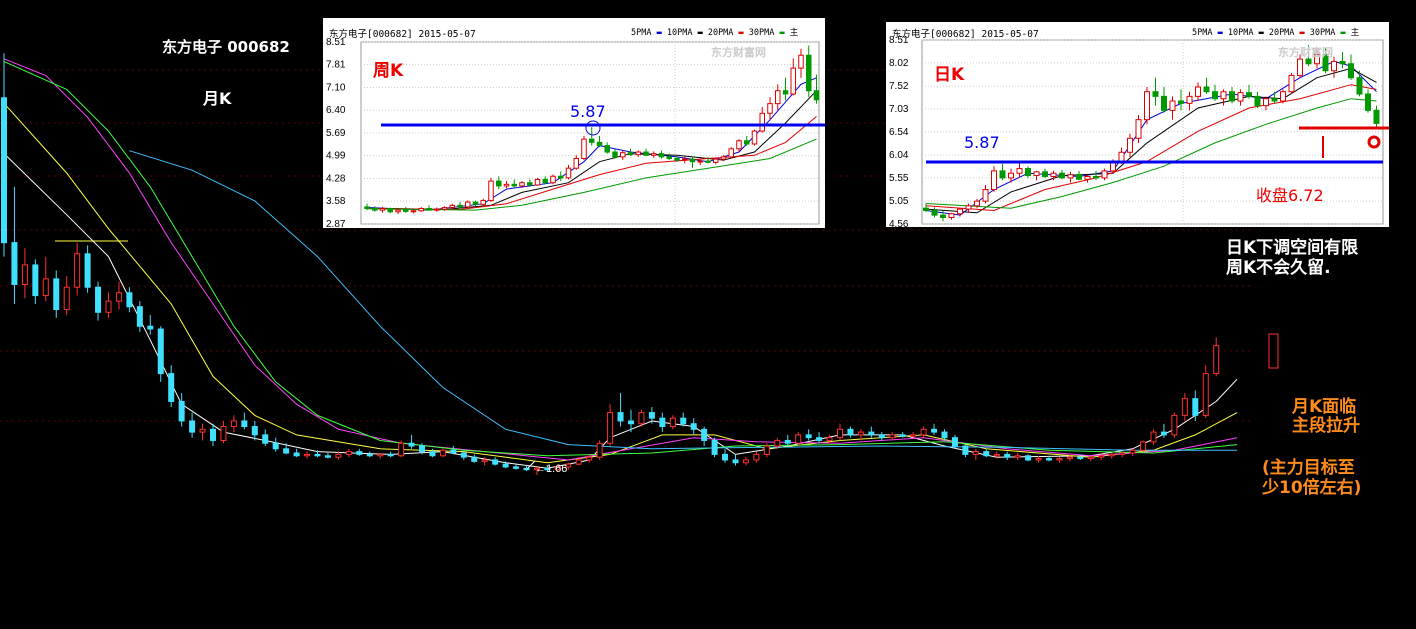  I want to click on daily-level-label: 5.87, so click(982, 142).